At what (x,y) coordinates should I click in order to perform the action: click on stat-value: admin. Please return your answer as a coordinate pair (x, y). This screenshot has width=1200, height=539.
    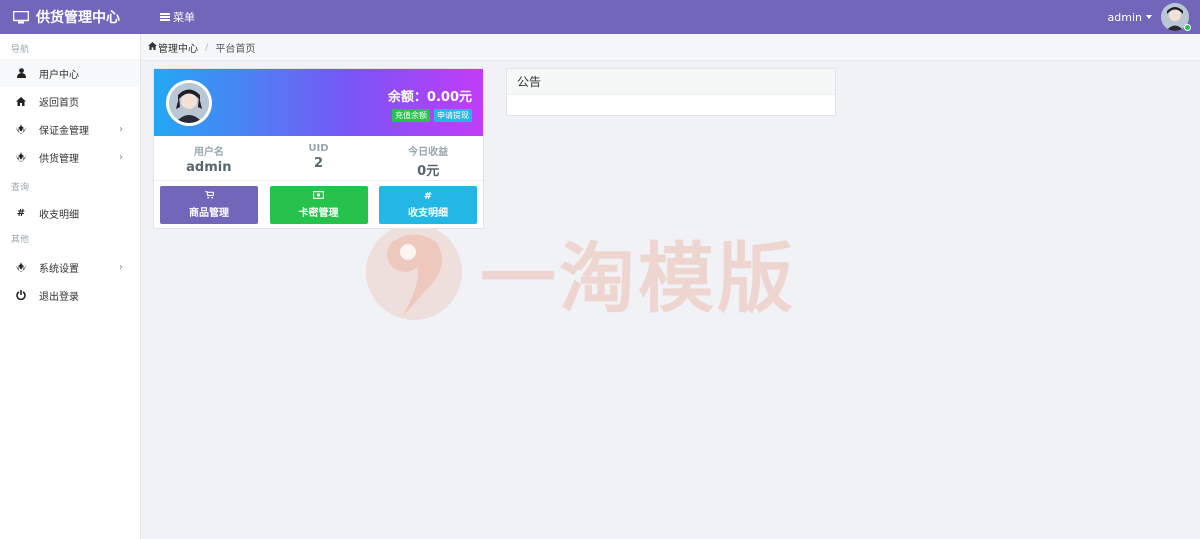
    Looking at the image, I should click on (209, 167).